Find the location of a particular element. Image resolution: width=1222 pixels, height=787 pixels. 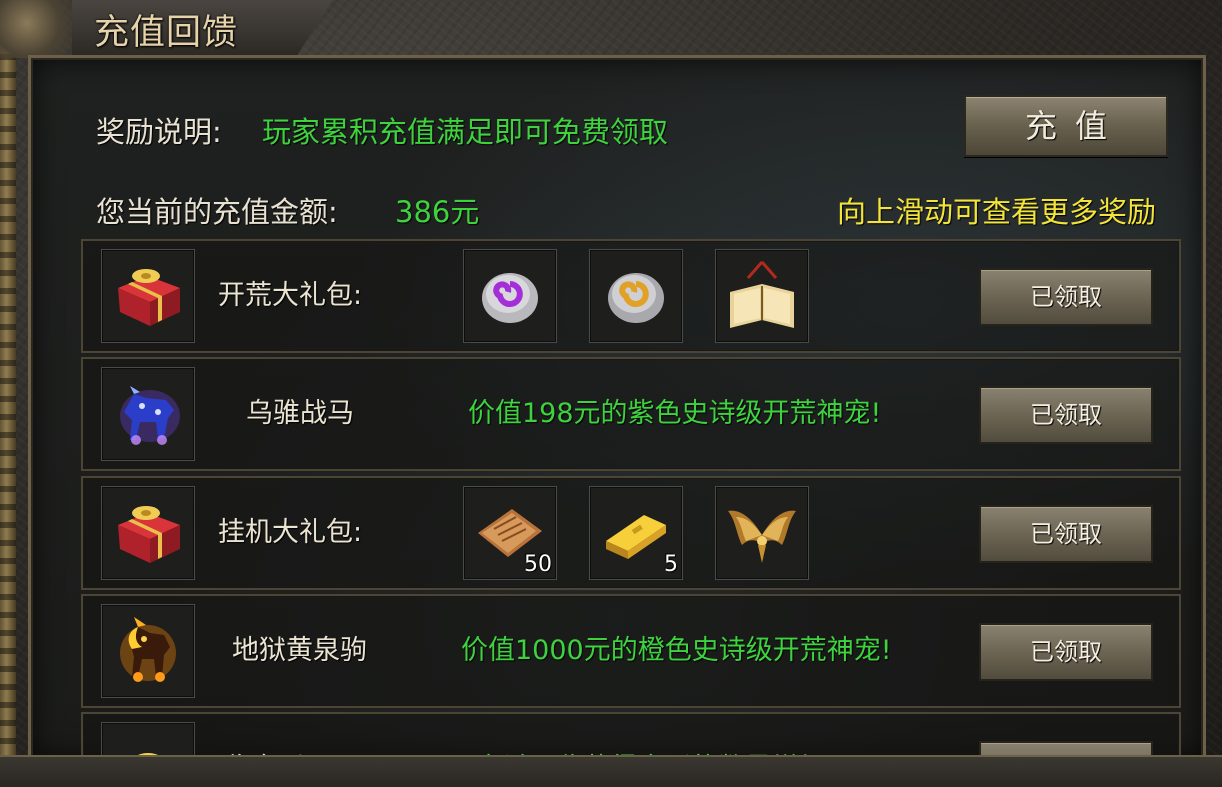

reward-desc: 价值1000元的橙色史诗级开荒神宠! is located at coordinates (676, 650).